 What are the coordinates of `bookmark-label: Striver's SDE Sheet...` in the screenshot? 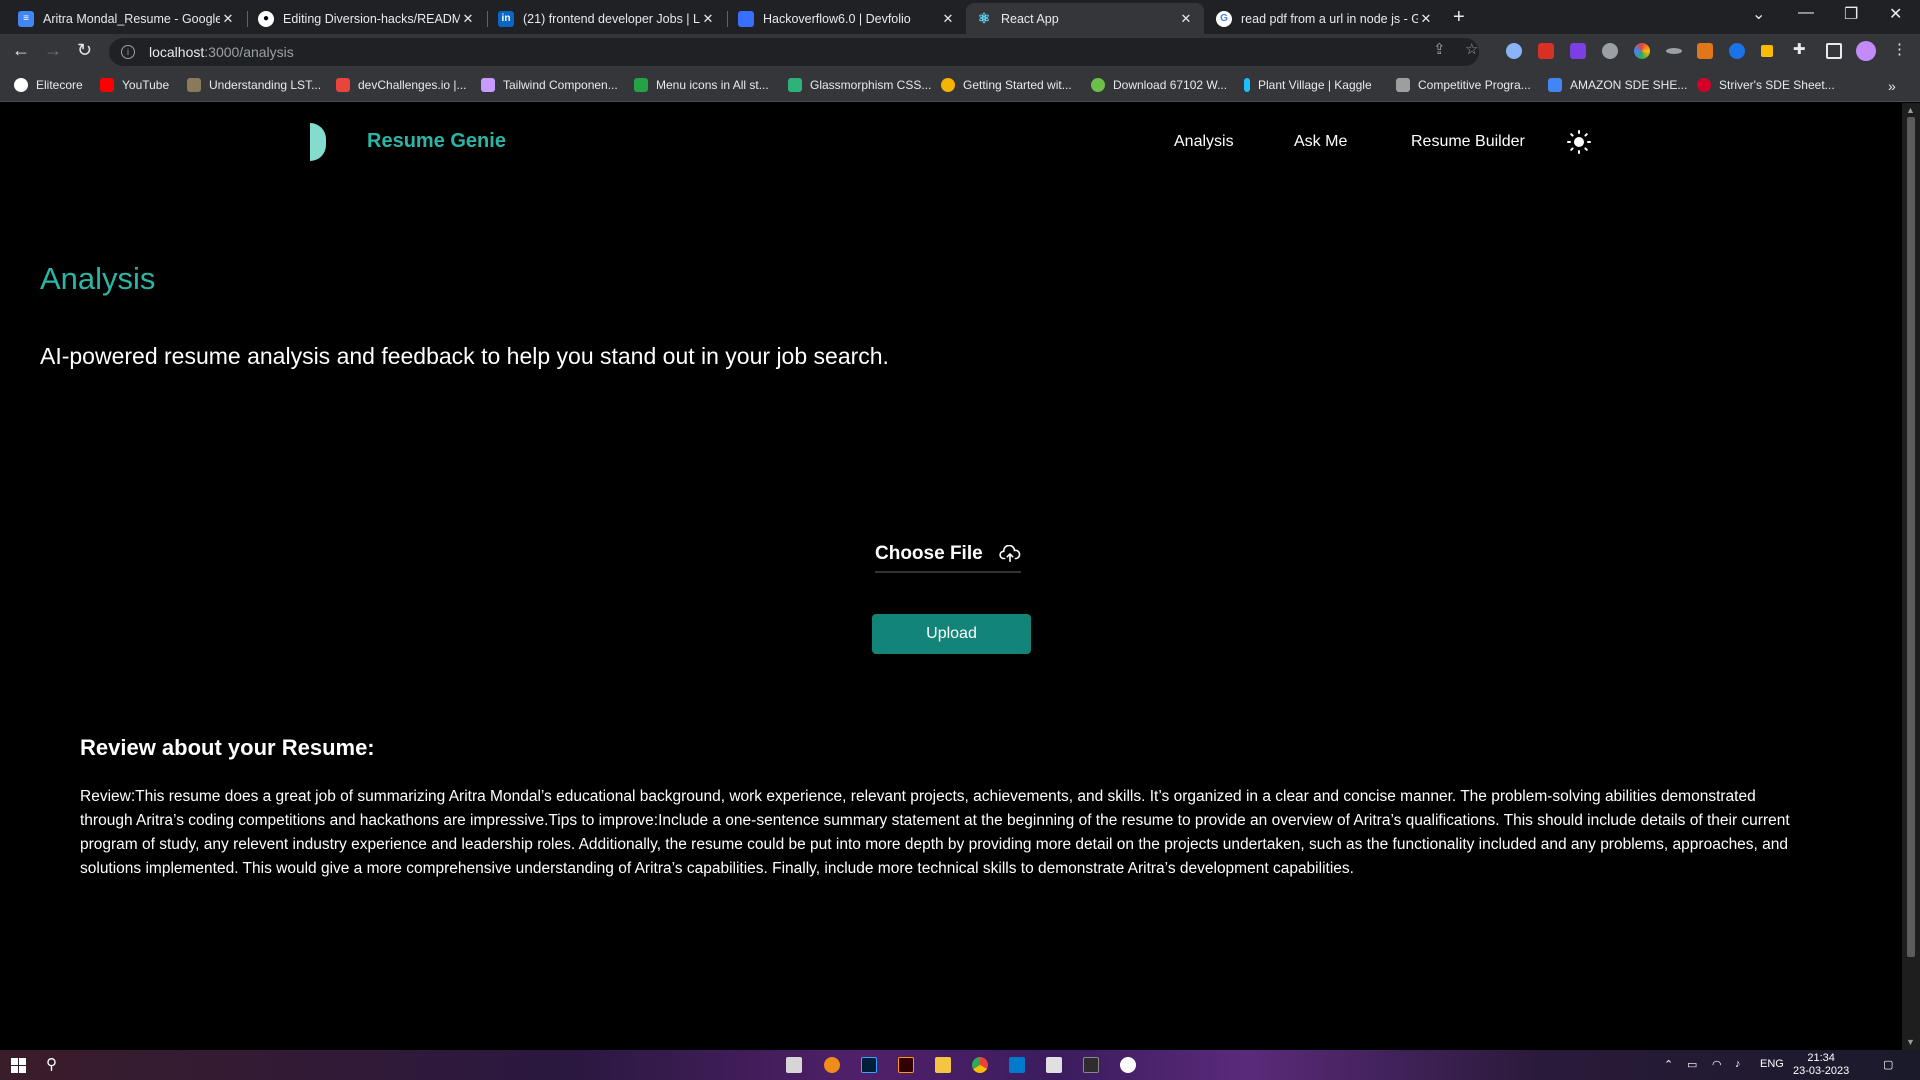 It's located at (1777, 85).